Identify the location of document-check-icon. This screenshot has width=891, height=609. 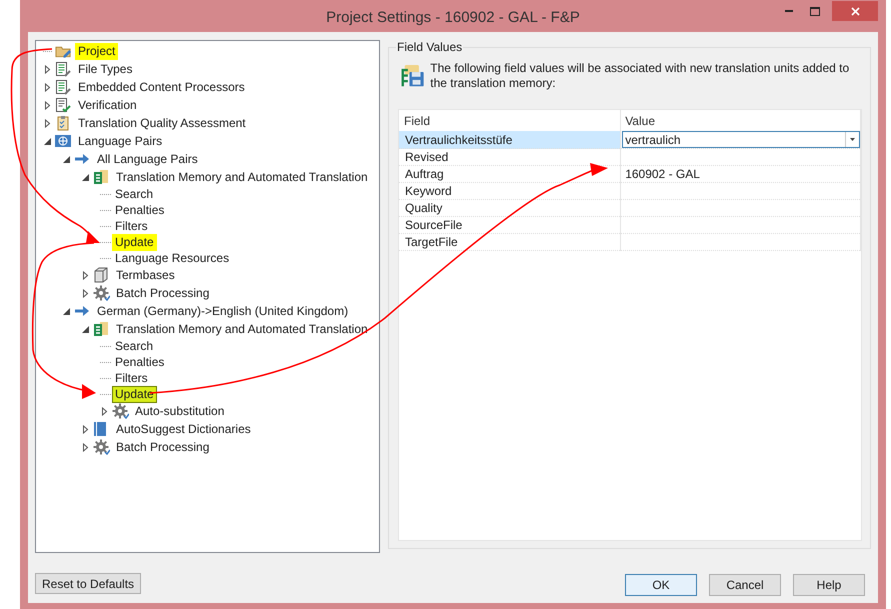
(63, 105).